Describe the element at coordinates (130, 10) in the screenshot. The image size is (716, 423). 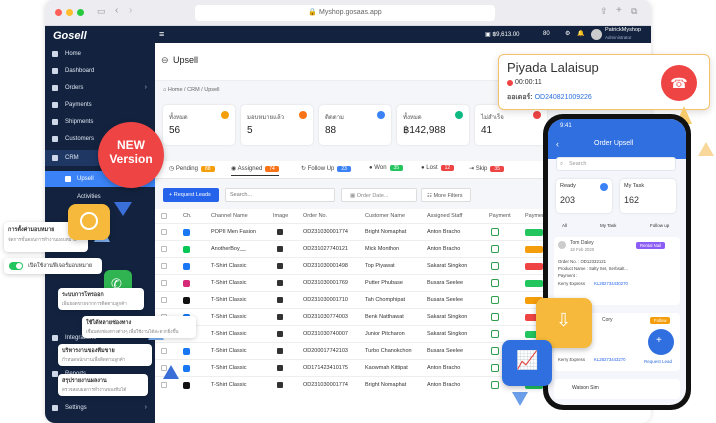
I see `forward-icon: ›` at that location.